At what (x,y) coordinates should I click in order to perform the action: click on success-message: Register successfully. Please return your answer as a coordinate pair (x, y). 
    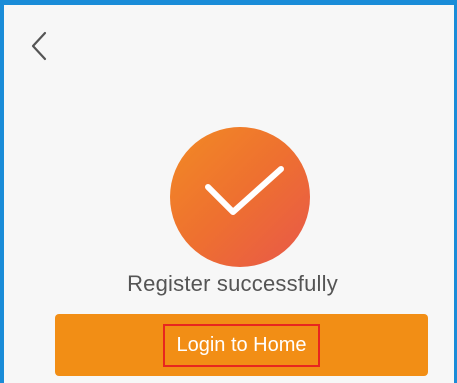
    Looking at the image, I should click on (232, 283).